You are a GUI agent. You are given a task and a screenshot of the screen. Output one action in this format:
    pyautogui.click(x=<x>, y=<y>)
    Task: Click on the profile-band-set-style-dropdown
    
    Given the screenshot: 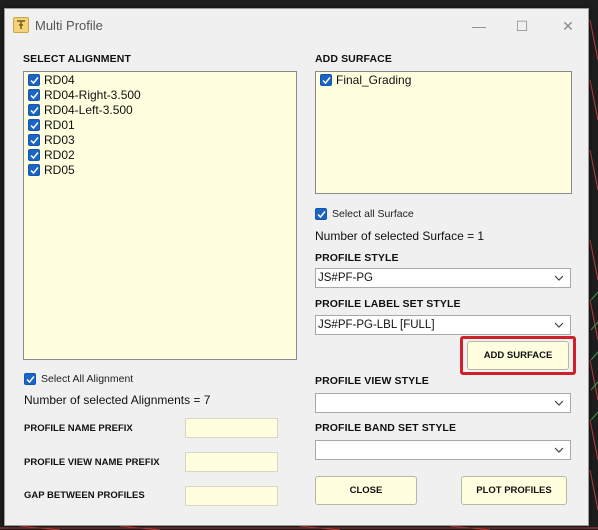 What is the action you would take?
    pyautogui.click(x=443, y=450)
    